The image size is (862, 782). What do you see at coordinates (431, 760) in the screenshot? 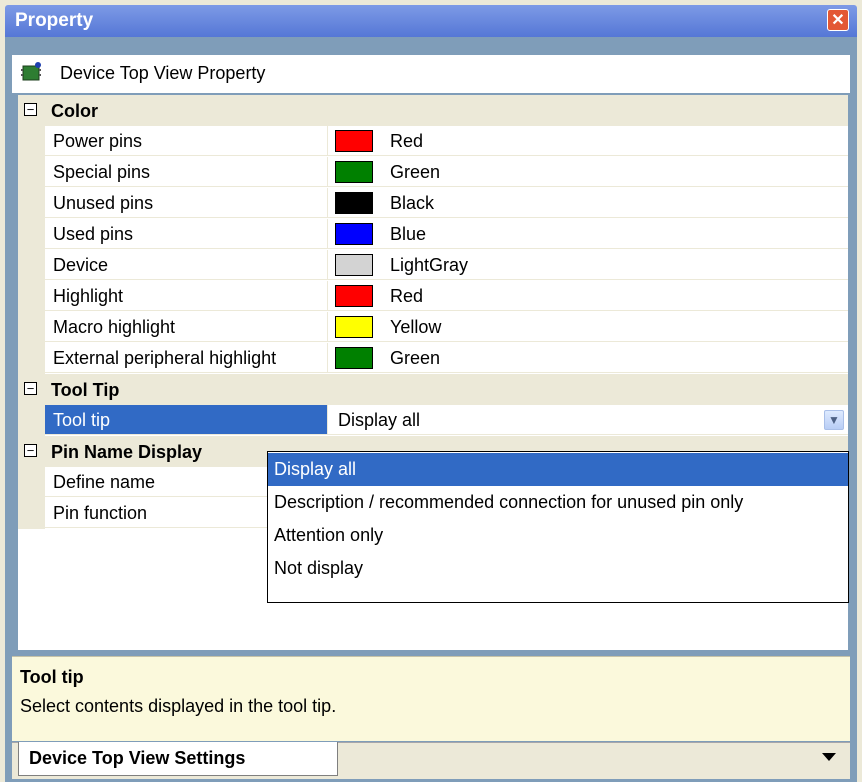
I see `tab-bar: Device Top View Settings` at bounding box center [431, 760].